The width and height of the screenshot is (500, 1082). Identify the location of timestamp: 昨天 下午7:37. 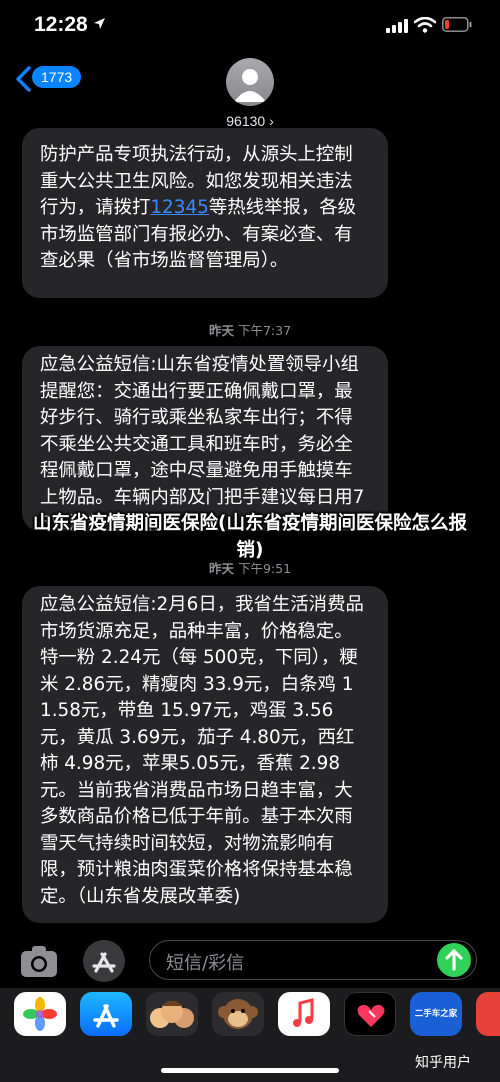
(250, 329).